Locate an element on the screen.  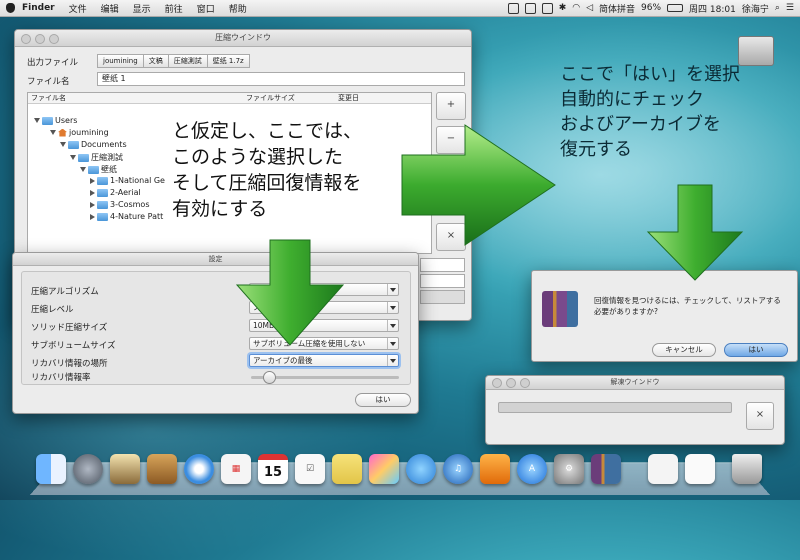
calendar-icon: 15 is located at coordinates (273, 469).